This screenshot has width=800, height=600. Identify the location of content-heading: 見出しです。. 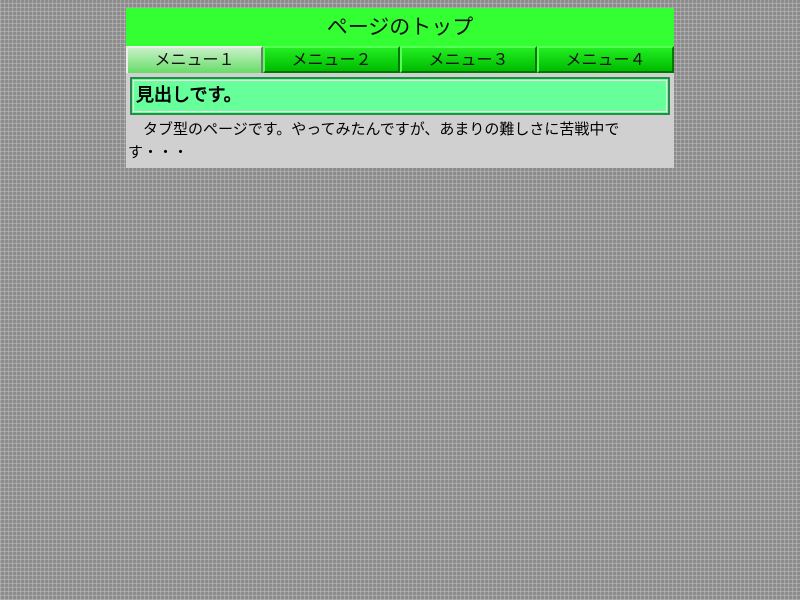
(400, 96).